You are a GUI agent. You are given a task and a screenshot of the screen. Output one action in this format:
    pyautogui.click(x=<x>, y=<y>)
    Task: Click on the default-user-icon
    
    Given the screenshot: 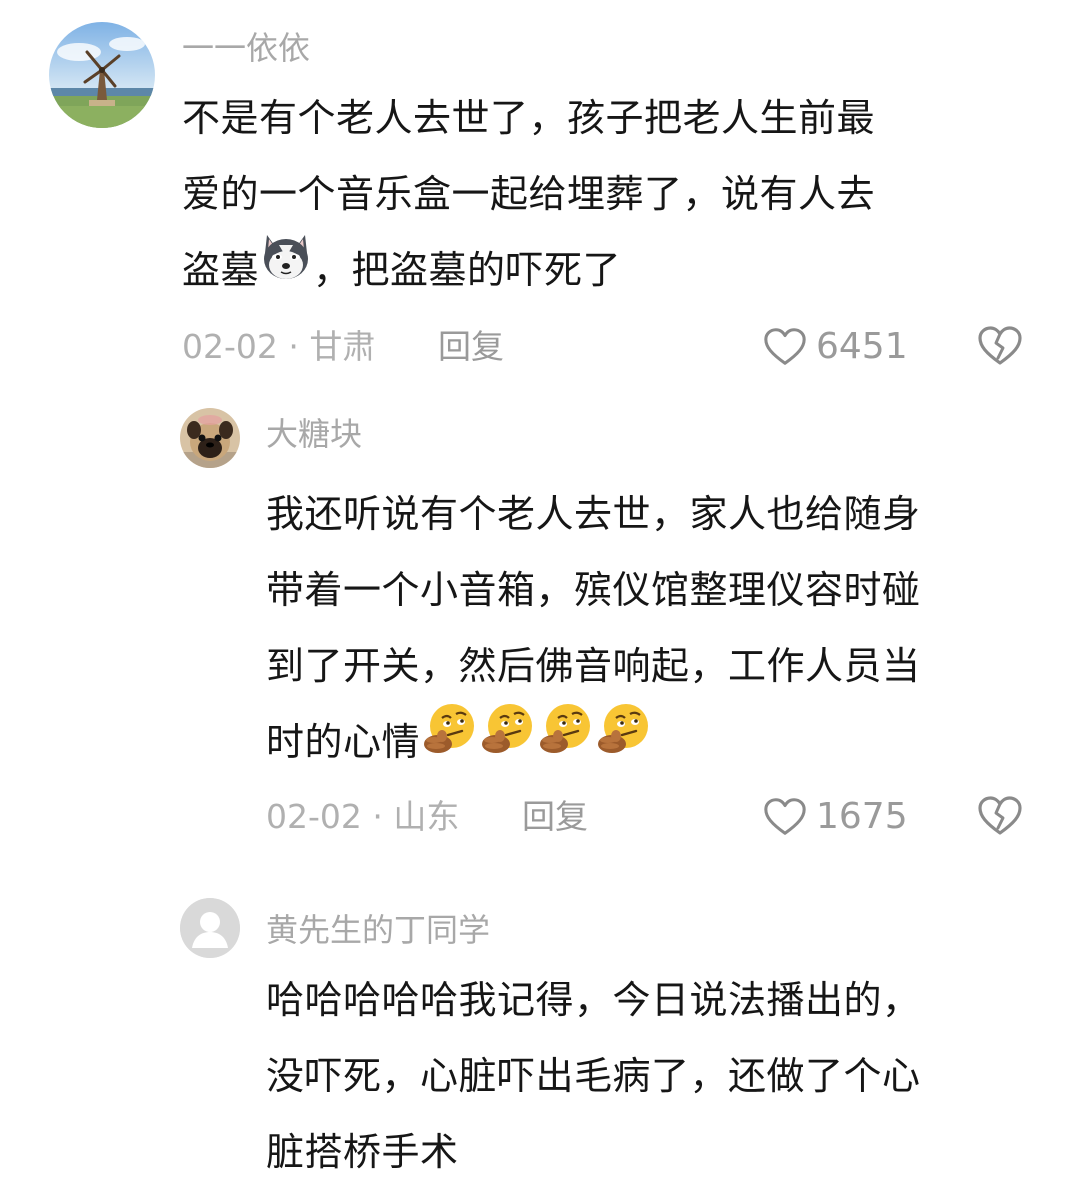 What is the action you would take?
    pyautogui.click(x=210, y=928)
    